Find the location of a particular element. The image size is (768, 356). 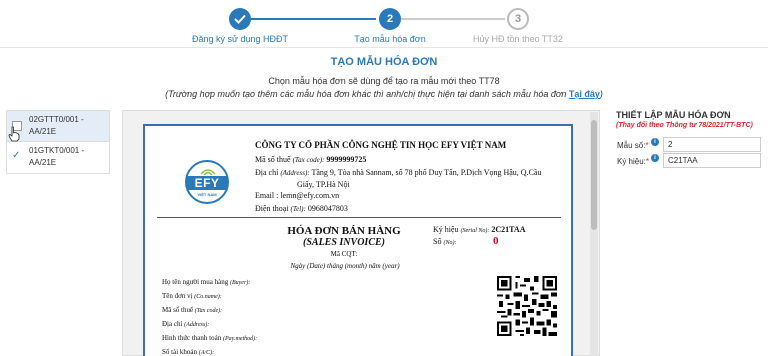

template-item: ✓ 01GTKT0/001 - AA/21E is located at coordinates (58, 157).